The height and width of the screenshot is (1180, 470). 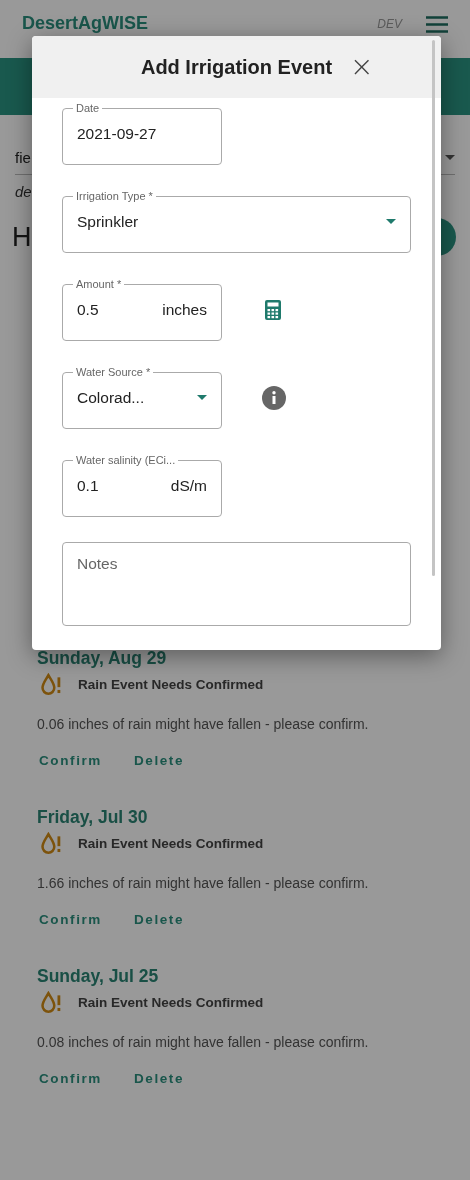 What do you see at coordinates (362, 67) in the screenshot?
I see `close-button: ×` at bounding box center [362, 67].